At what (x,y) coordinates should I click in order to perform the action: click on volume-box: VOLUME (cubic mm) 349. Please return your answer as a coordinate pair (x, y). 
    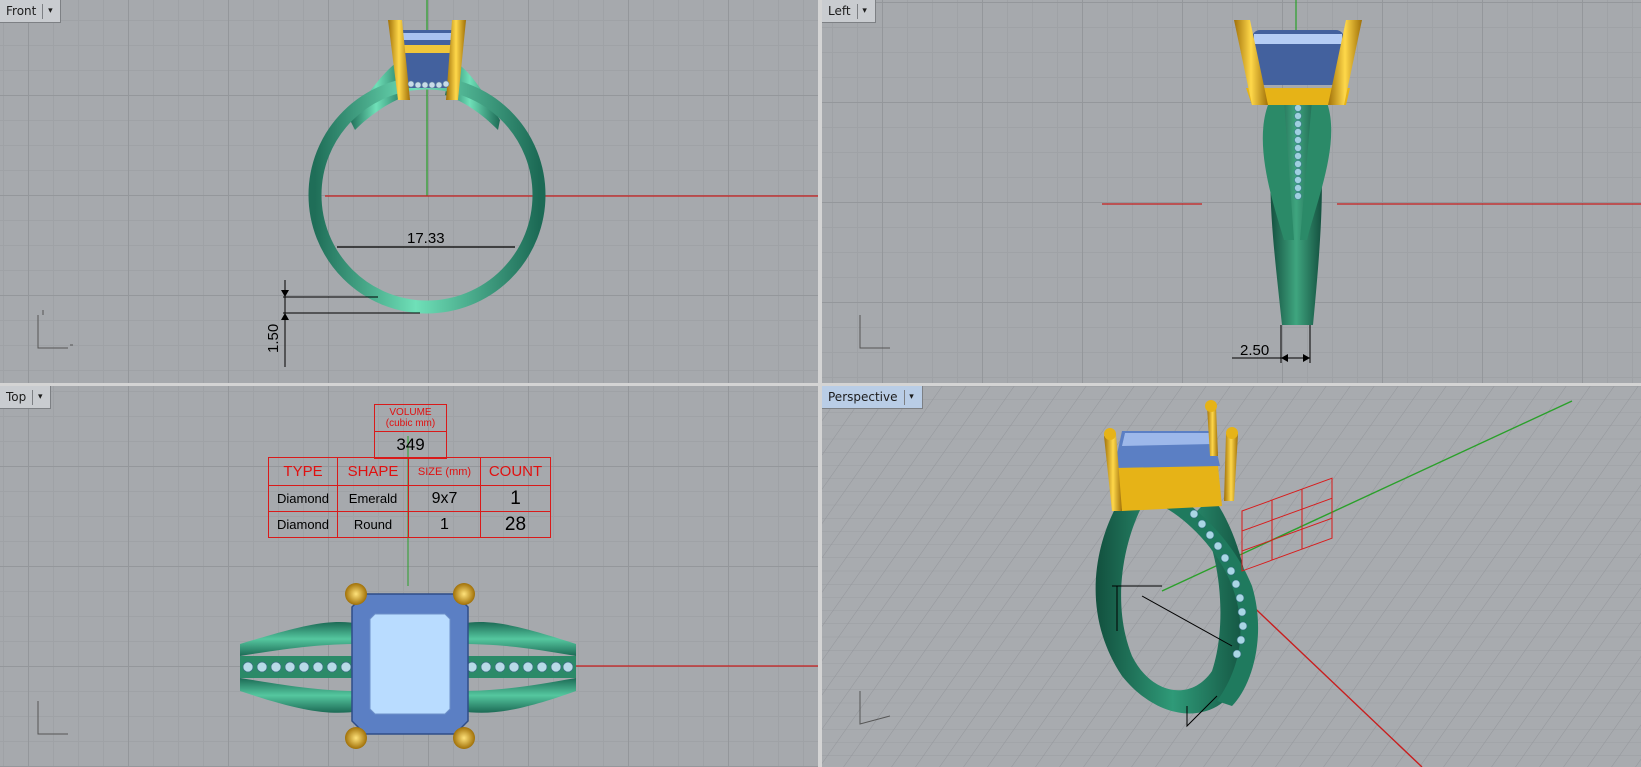
    Looking at the image, I should click on (410, 431).